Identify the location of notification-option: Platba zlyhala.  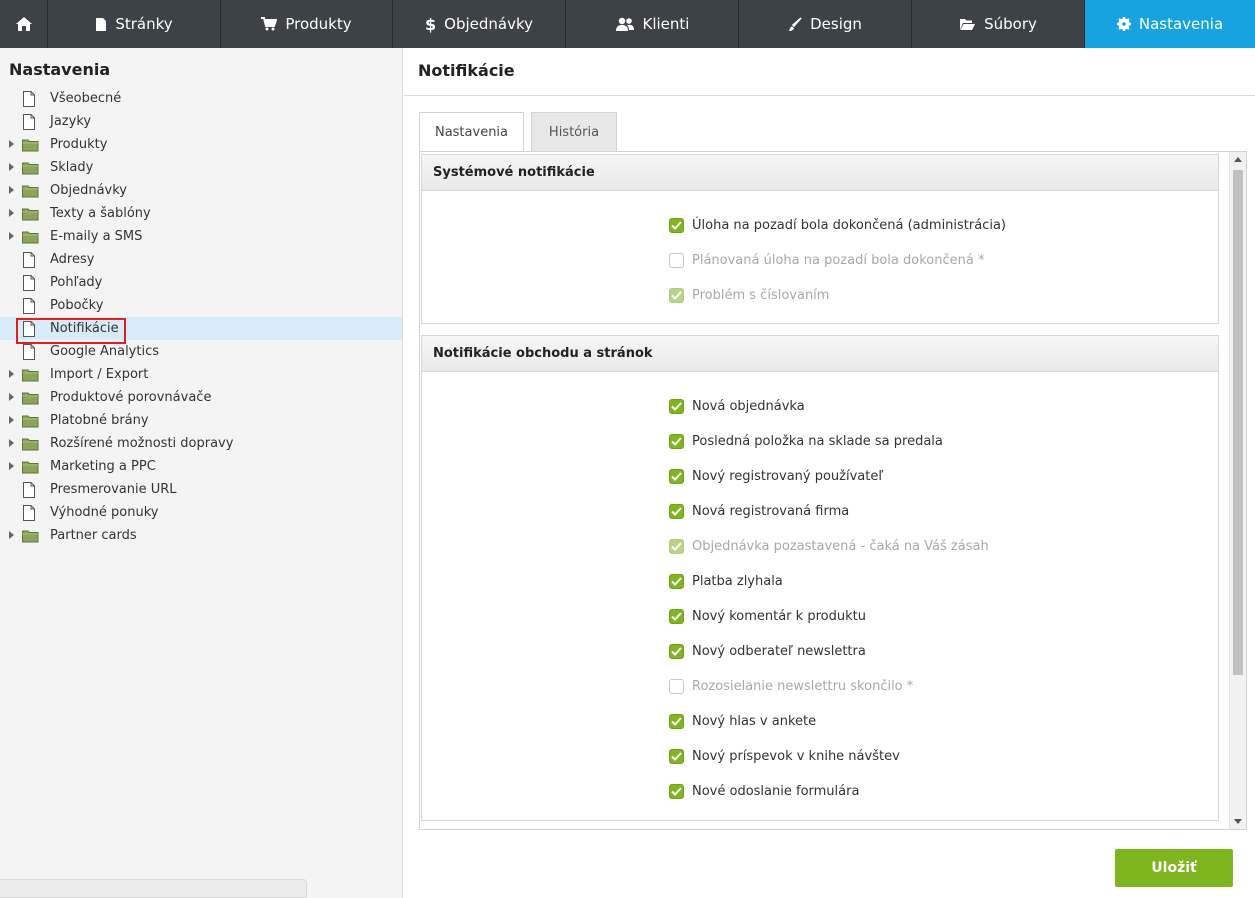
(726, 581).